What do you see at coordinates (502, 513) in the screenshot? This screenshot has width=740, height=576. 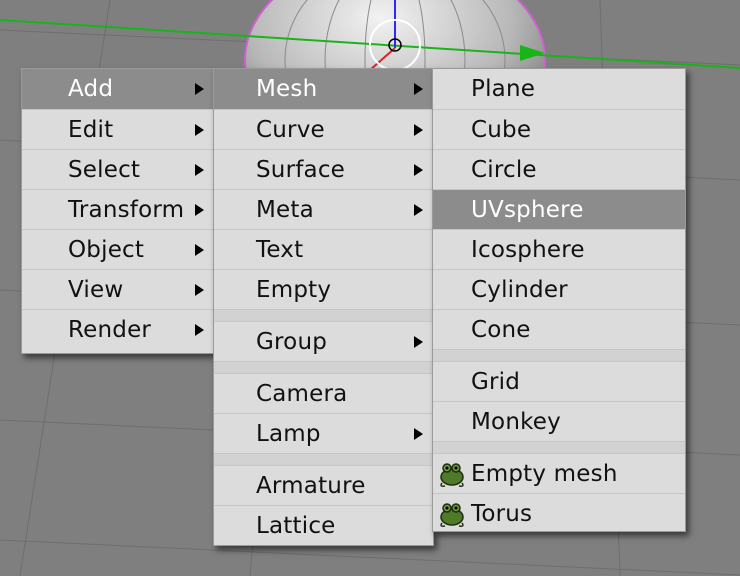 I see `menu-item-label: Torus` at bounding box center [502, 513].